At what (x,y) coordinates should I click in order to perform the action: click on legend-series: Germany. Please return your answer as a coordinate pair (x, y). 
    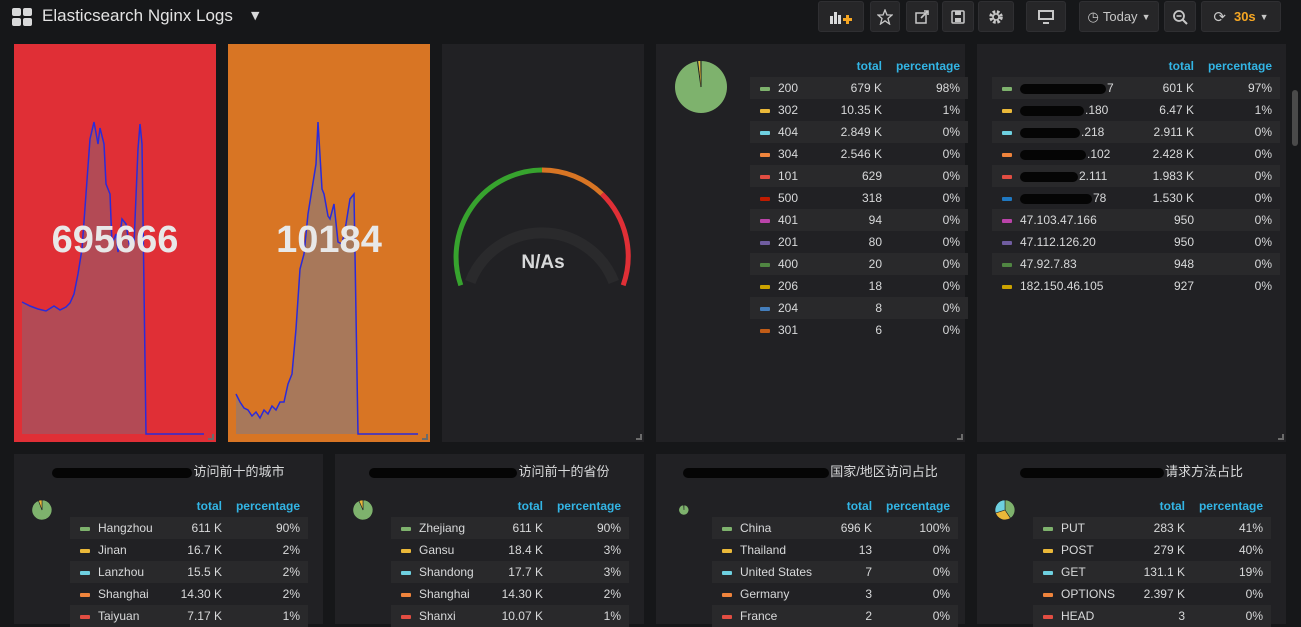
    Looking at the image, I should click on (766, 594).